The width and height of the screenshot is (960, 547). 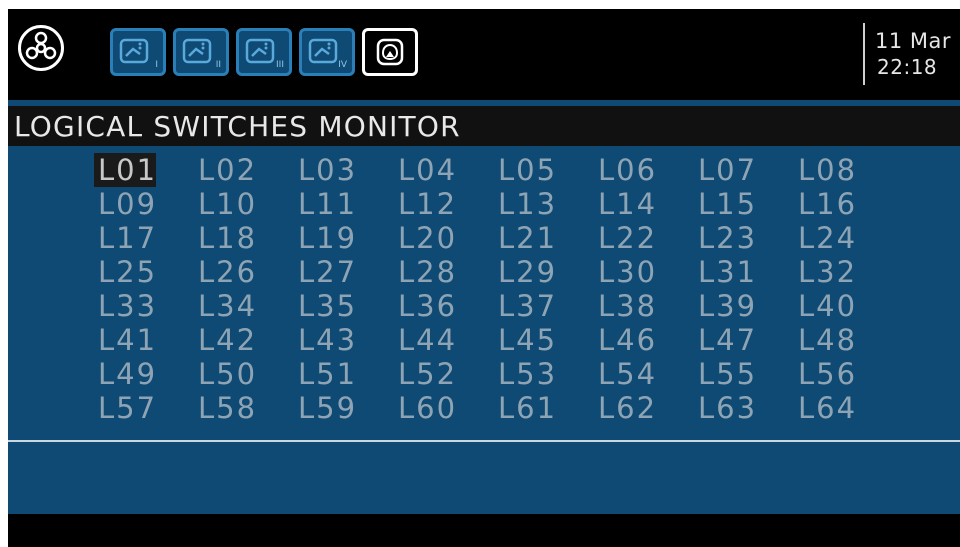 What do you see at coordinates (425, 204) in the screenshot?
I see `logical-switch-l12: L12` at bounding box center [425, 204].